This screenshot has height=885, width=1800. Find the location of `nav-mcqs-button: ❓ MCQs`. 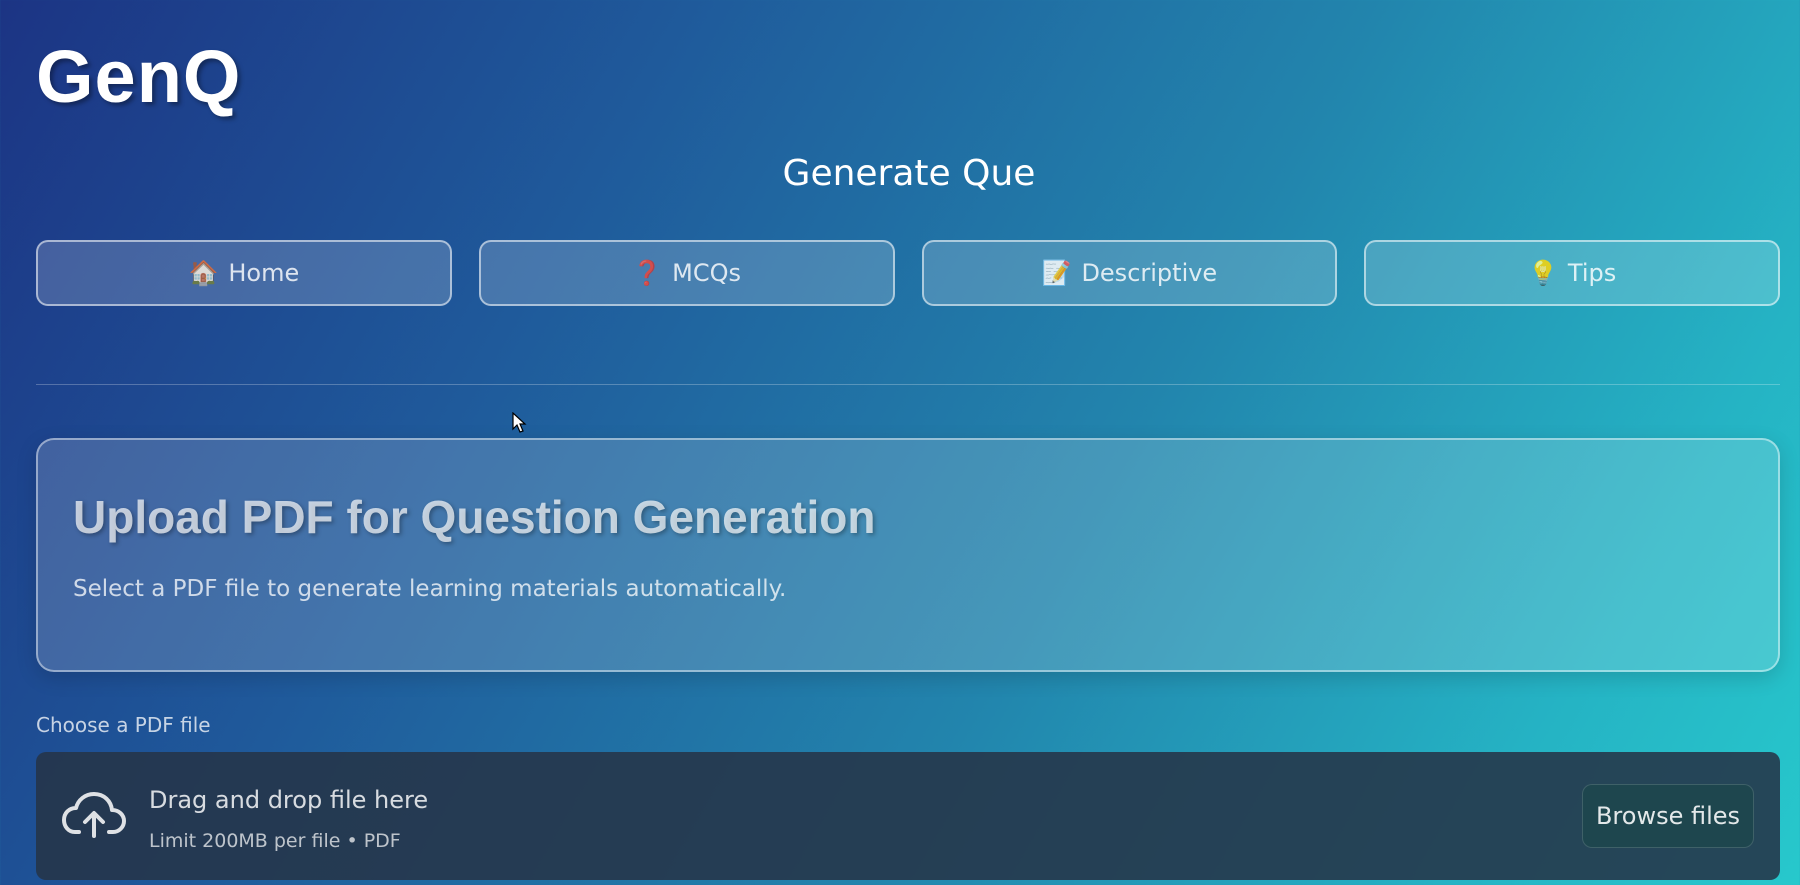

nav-mcqs-button: ❓ MCQs is located at coordinates (686, 273).